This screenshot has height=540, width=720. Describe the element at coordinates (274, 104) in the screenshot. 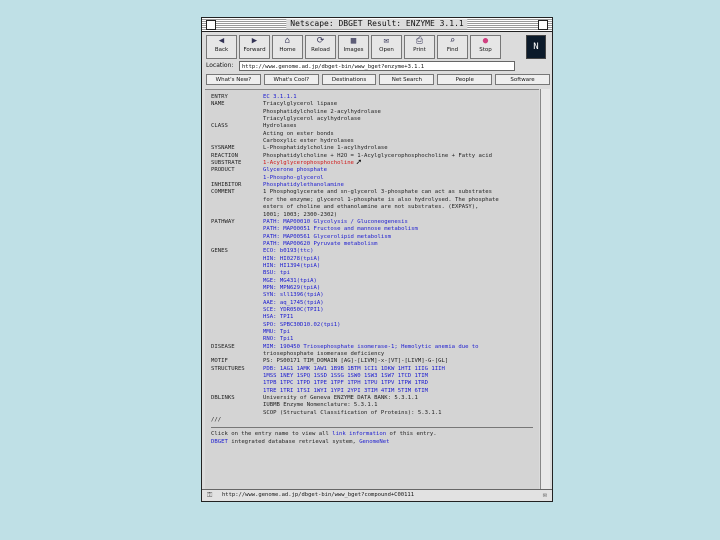

I see `name-row: NAME Triacylglycerol lipase` at that location.